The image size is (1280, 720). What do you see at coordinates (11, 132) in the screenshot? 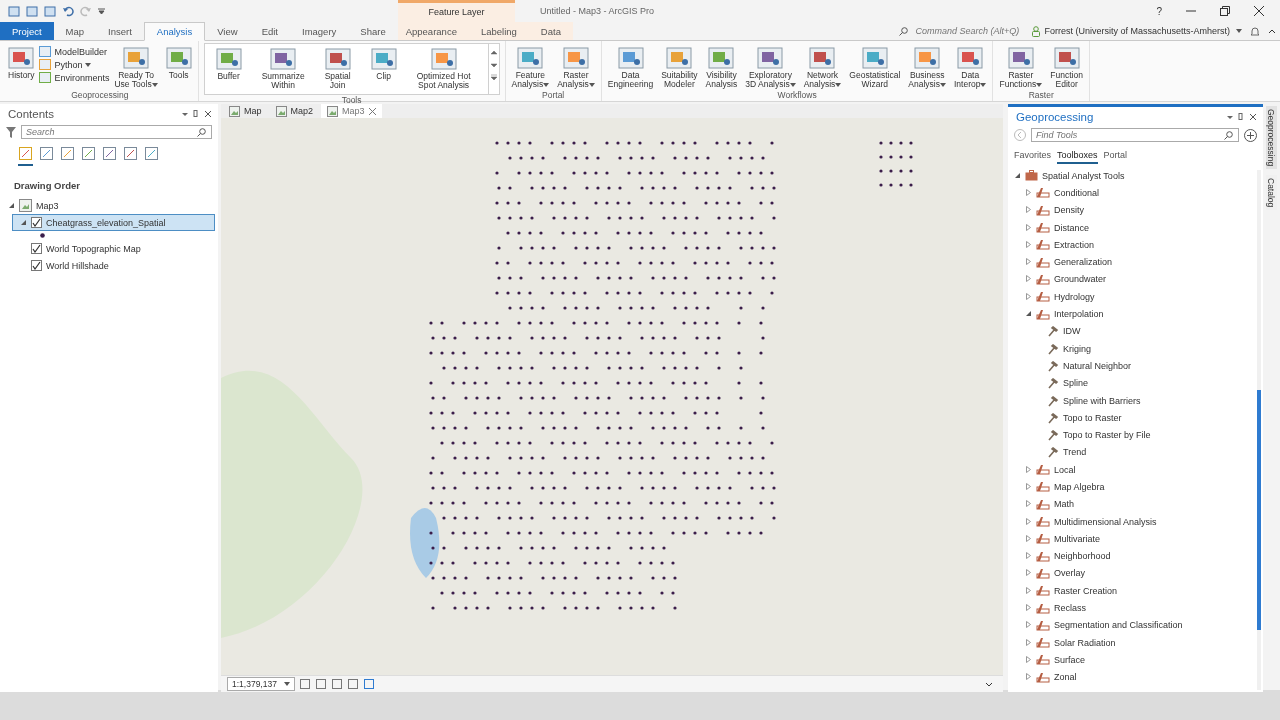
I see `filter-icon` at bounding box center [11, 132].